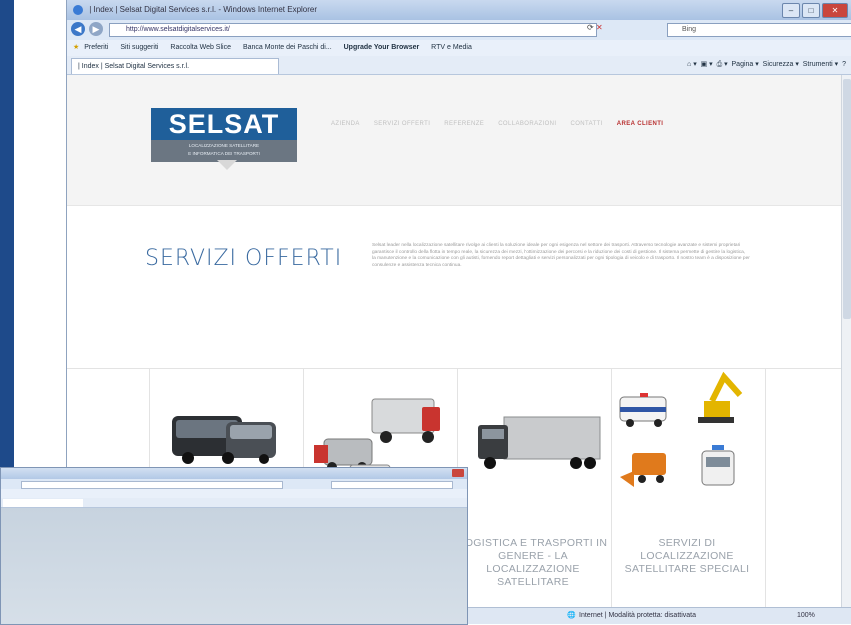  What do you see at coordinates (844, 64) in the screenshot?
I see `help-icon: ?` at bounding box center [844, 64].